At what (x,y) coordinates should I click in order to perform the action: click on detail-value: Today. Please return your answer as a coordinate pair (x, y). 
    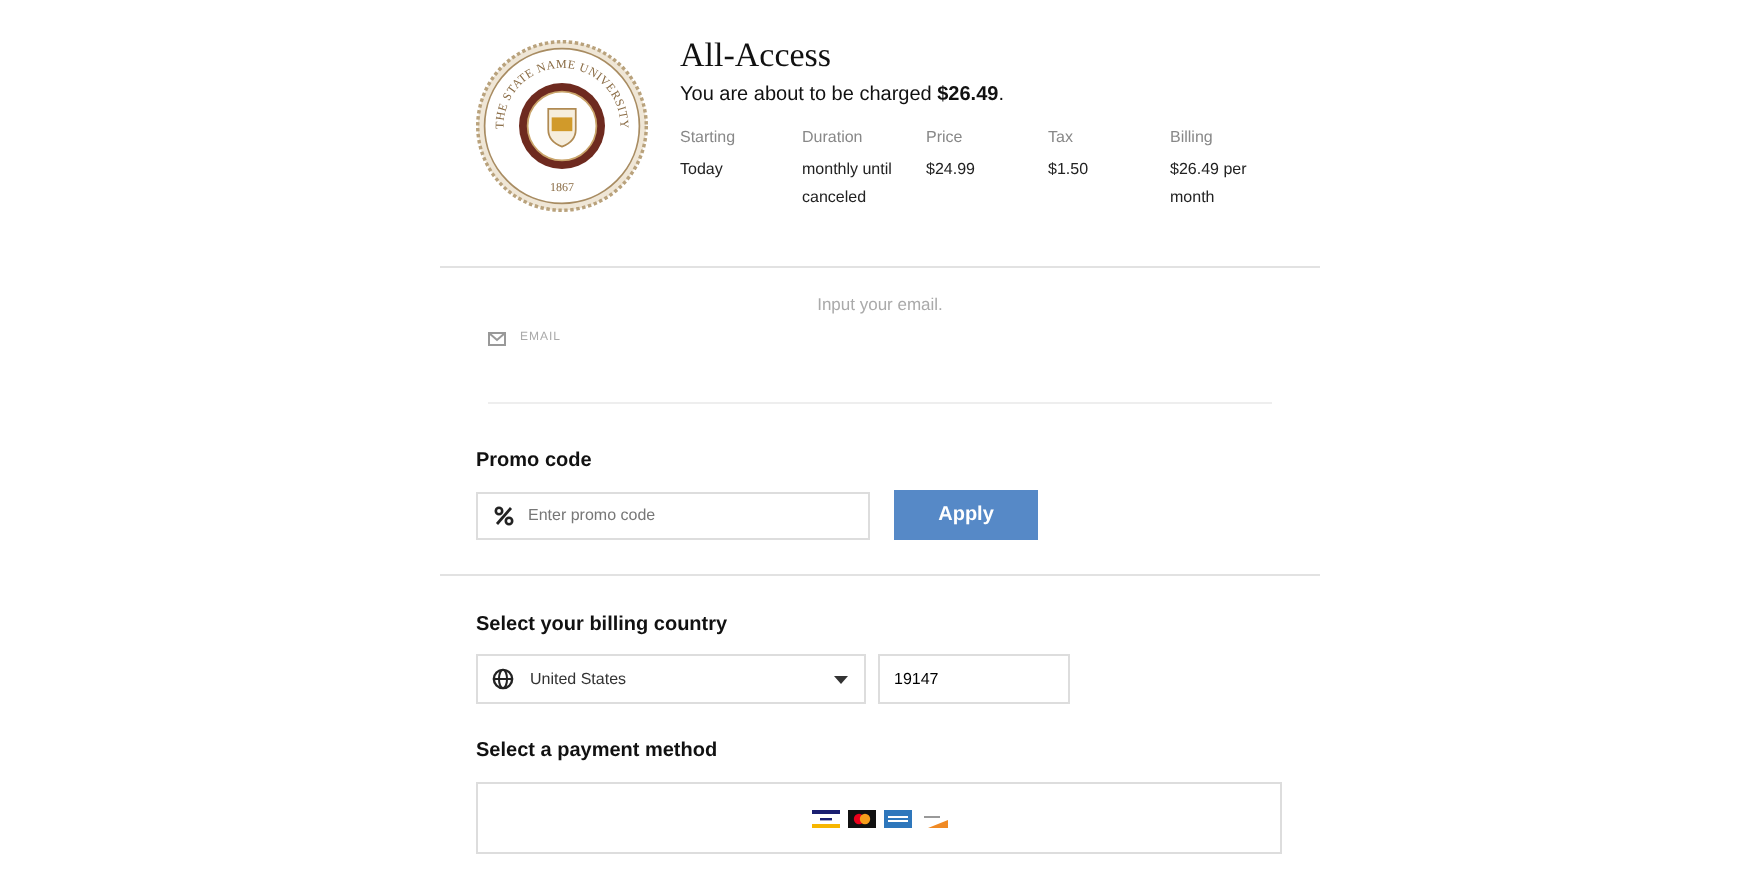
    Looking at the image, I should click on (702, 170).